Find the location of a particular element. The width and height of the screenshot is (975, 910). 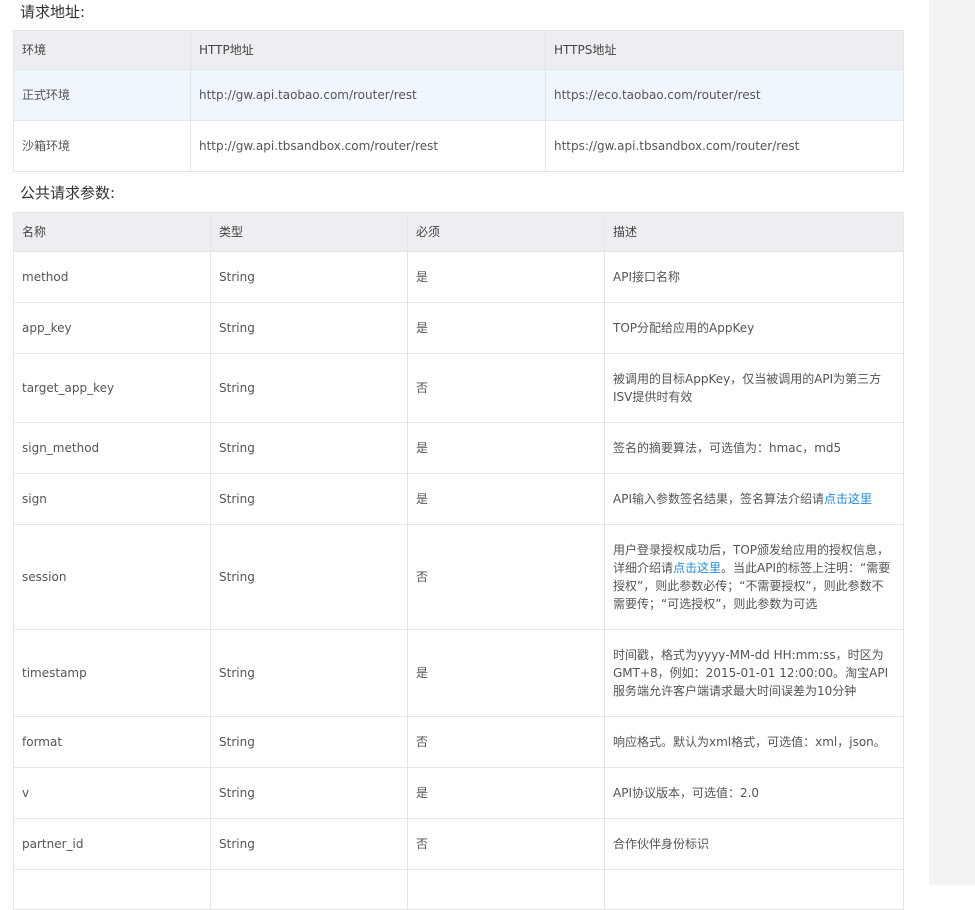

table-row: app_key String 是 TOP分配给应用的AppKey is located at coordinates (458, 328).